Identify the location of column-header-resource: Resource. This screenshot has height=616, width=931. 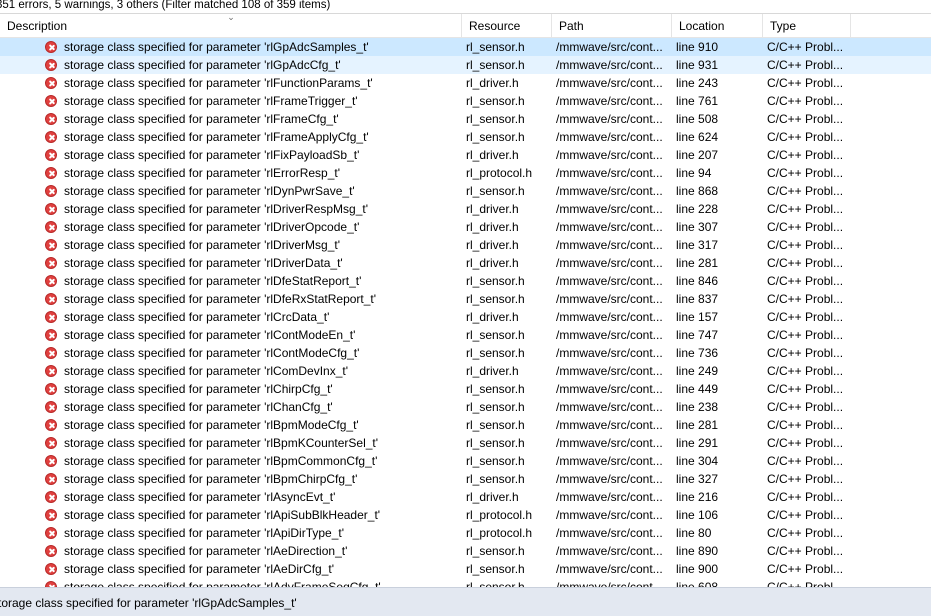
(507, 26).